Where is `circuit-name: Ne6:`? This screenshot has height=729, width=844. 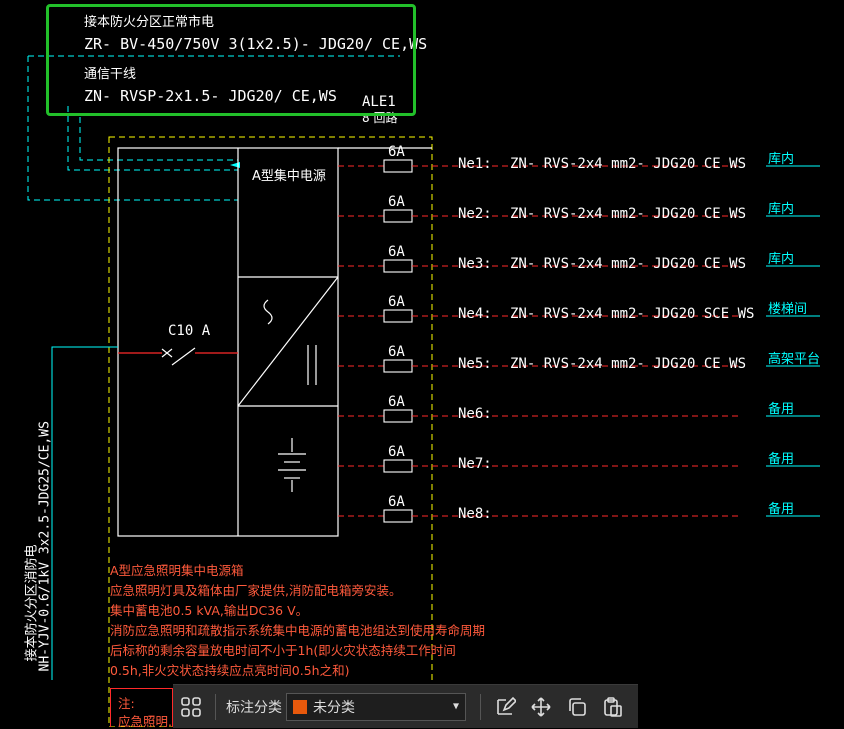
circuit-name: Ne6: is located at coordinates (475, 414).